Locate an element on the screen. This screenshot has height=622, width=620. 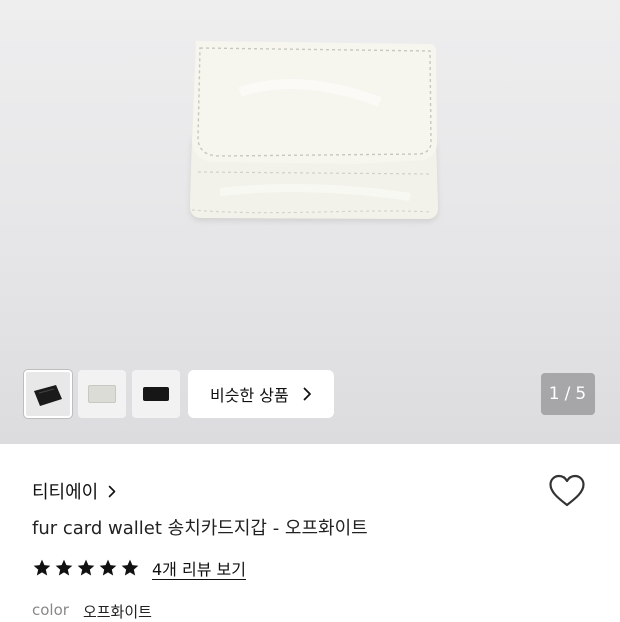
color-option: color 오프화이트 is located at coordinates (92, 611).